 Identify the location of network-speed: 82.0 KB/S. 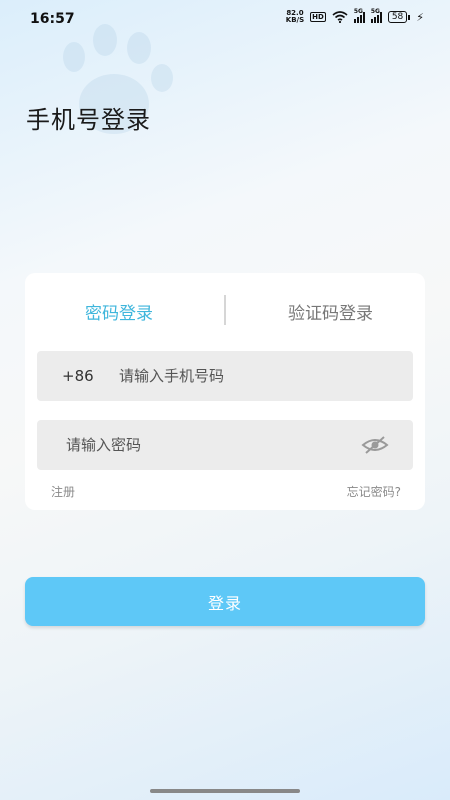
(295, 17).